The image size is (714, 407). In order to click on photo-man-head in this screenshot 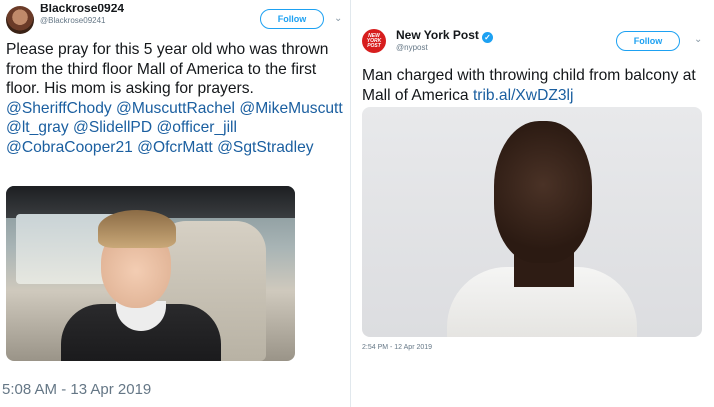, I will do `click(543, 192)`.